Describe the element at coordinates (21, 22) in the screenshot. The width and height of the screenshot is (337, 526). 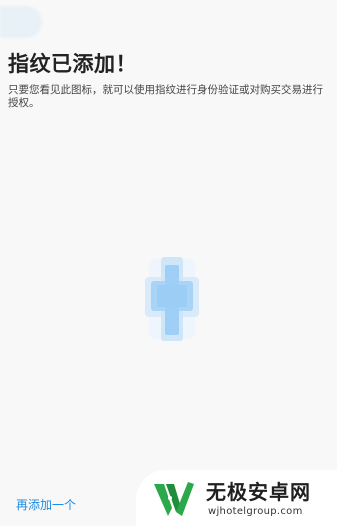
I see `top-left-status-blob` at that location.